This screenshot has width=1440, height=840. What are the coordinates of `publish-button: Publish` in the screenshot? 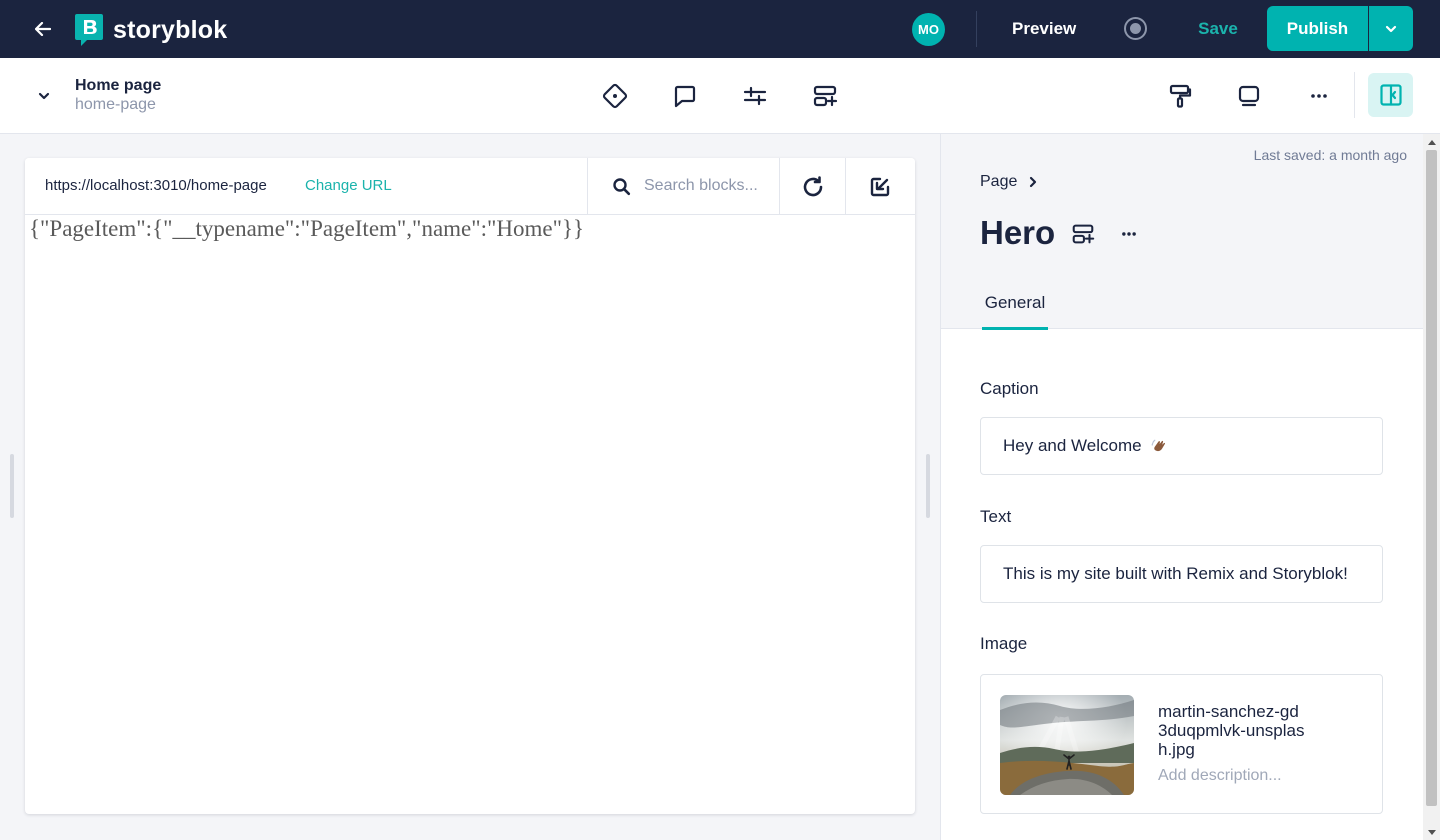 It's located at (1317, 28).